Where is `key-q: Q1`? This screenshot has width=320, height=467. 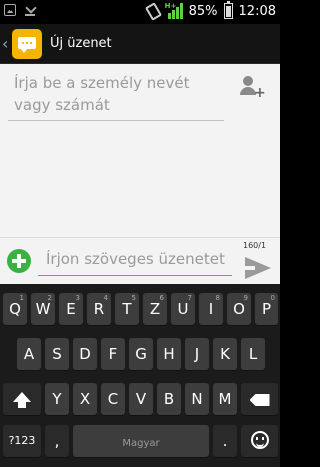 key-q: Q1 is located at coordinates (15, 309).